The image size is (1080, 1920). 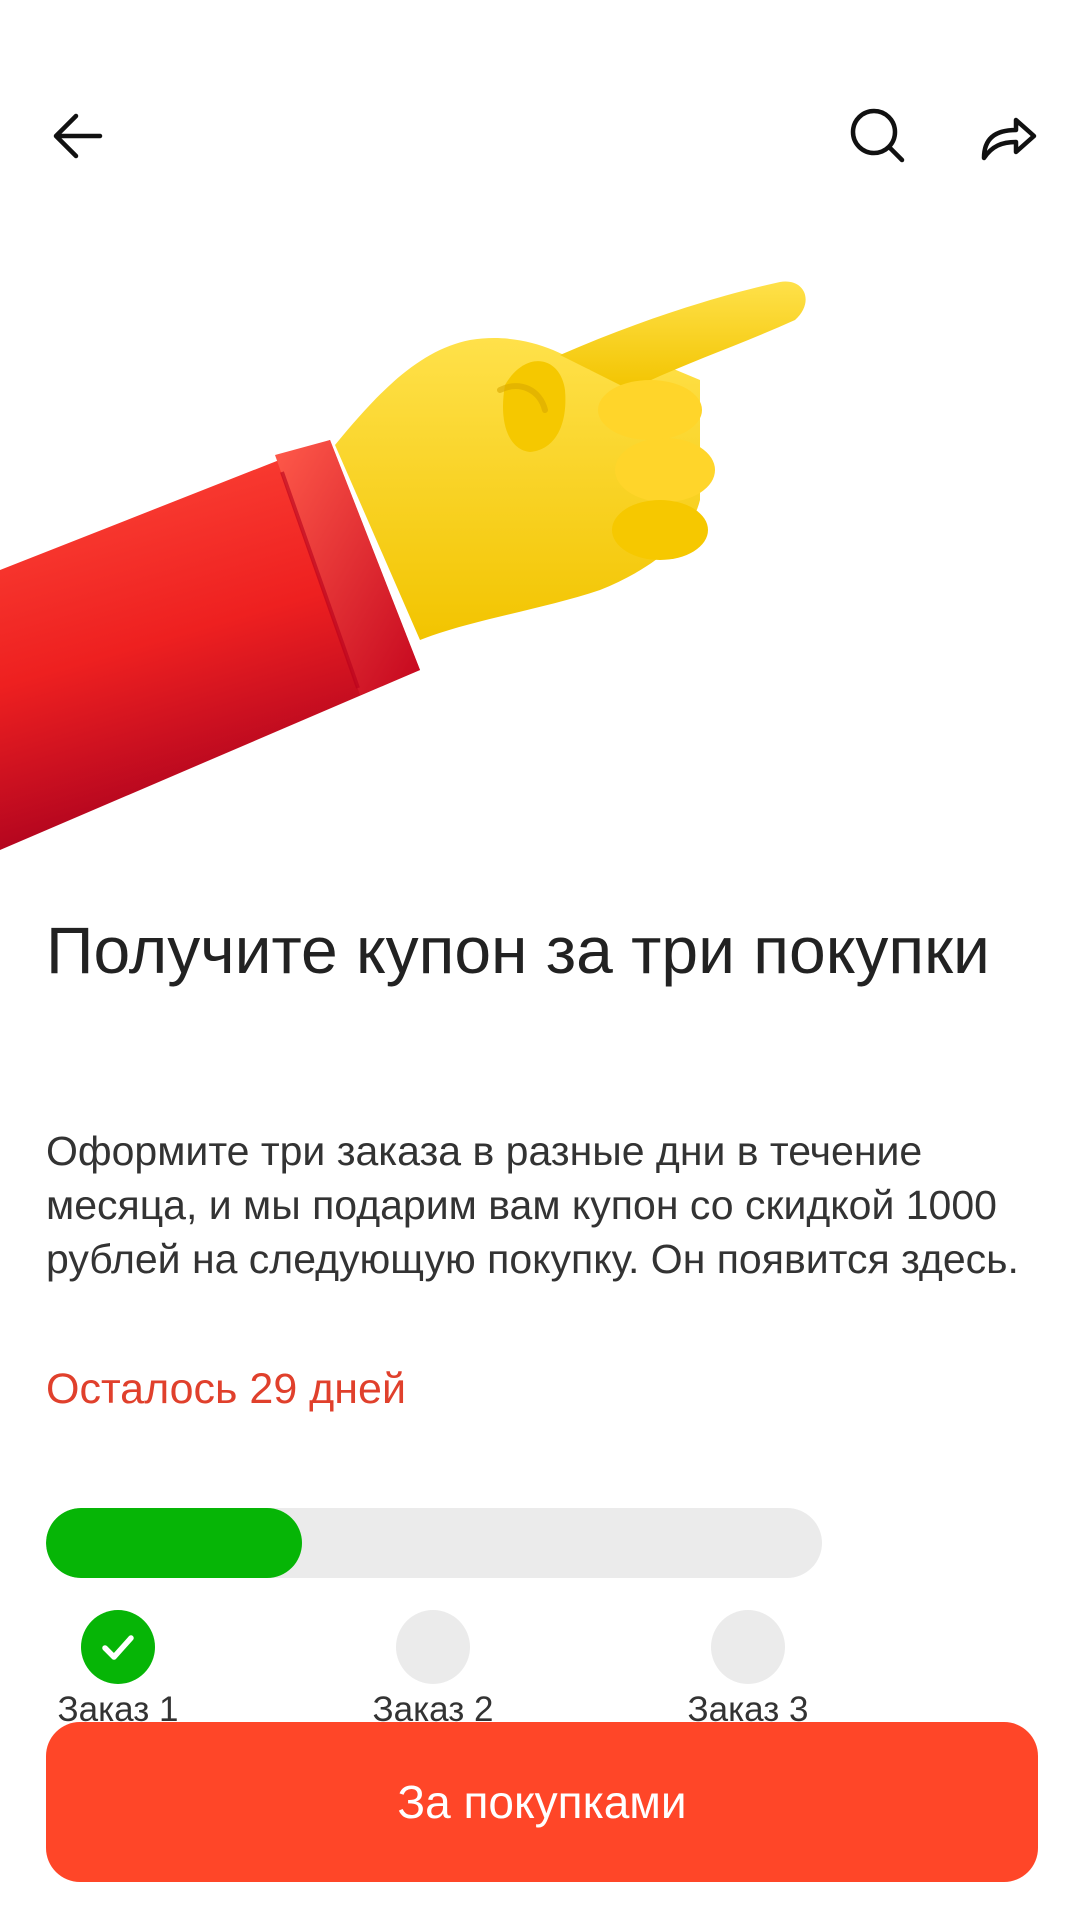 I want to click on arrow-left-icon, so click(x=78, y=136).